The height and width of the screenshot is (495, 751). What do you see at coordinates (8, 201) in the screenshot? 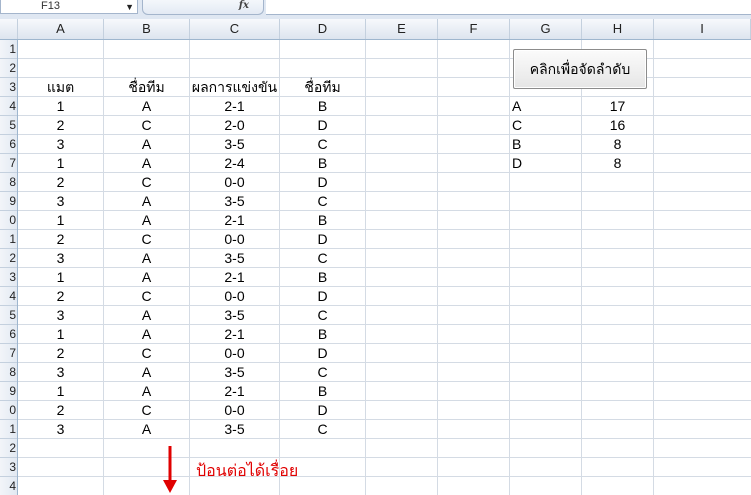
I see `row-header: 9` at bounding box center [8, 201].